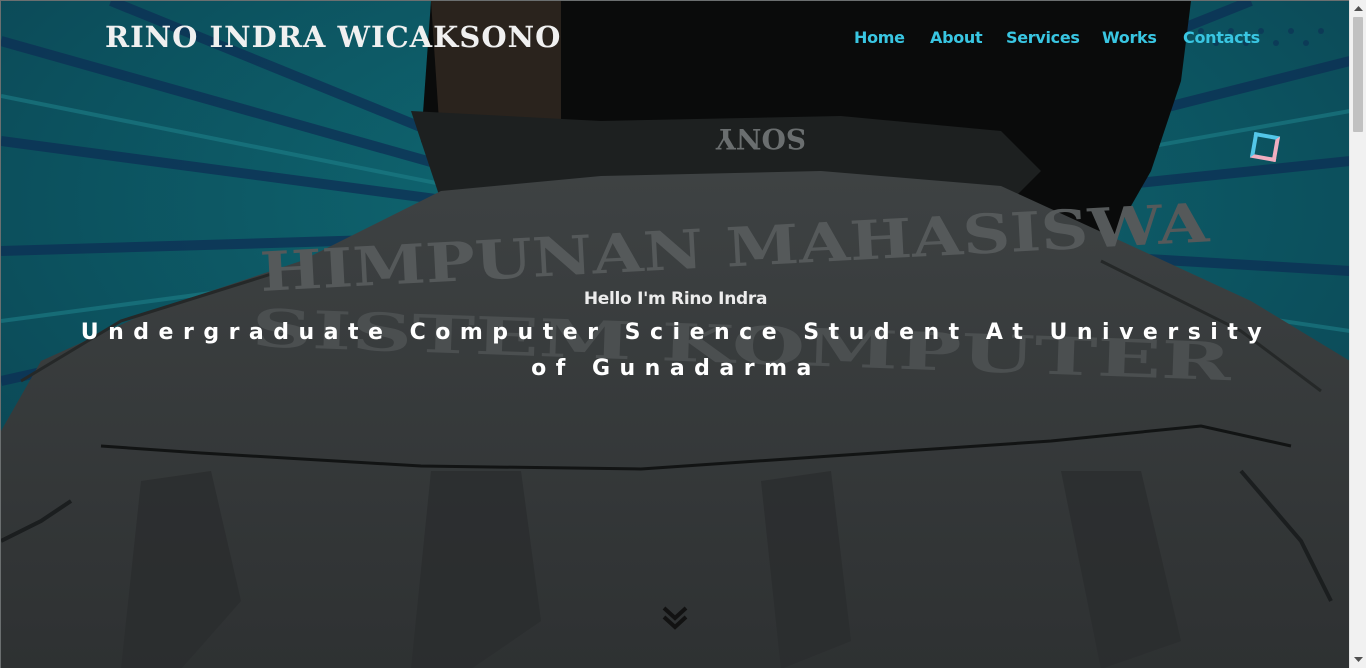 Image resolution: width=1366 pixels, height=668 pixels. What do you see at coordinates (1265, 147) in the screenshot?
I see `outline-square-icon` at bounding box center [1265, 147].